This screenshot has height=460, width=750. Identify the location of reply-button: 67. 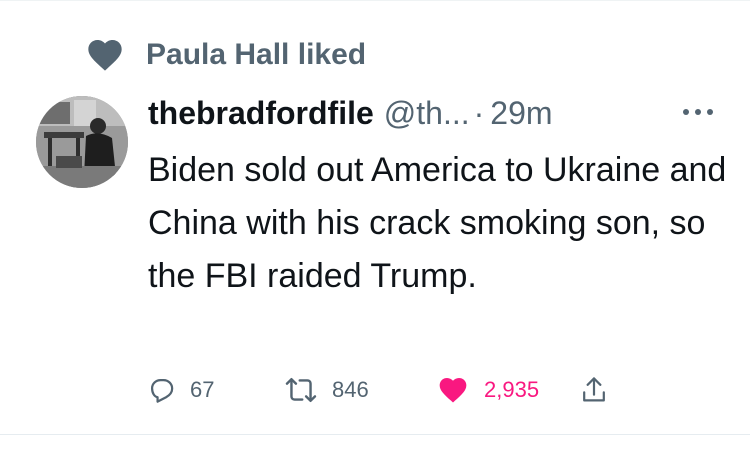
(181, 390).